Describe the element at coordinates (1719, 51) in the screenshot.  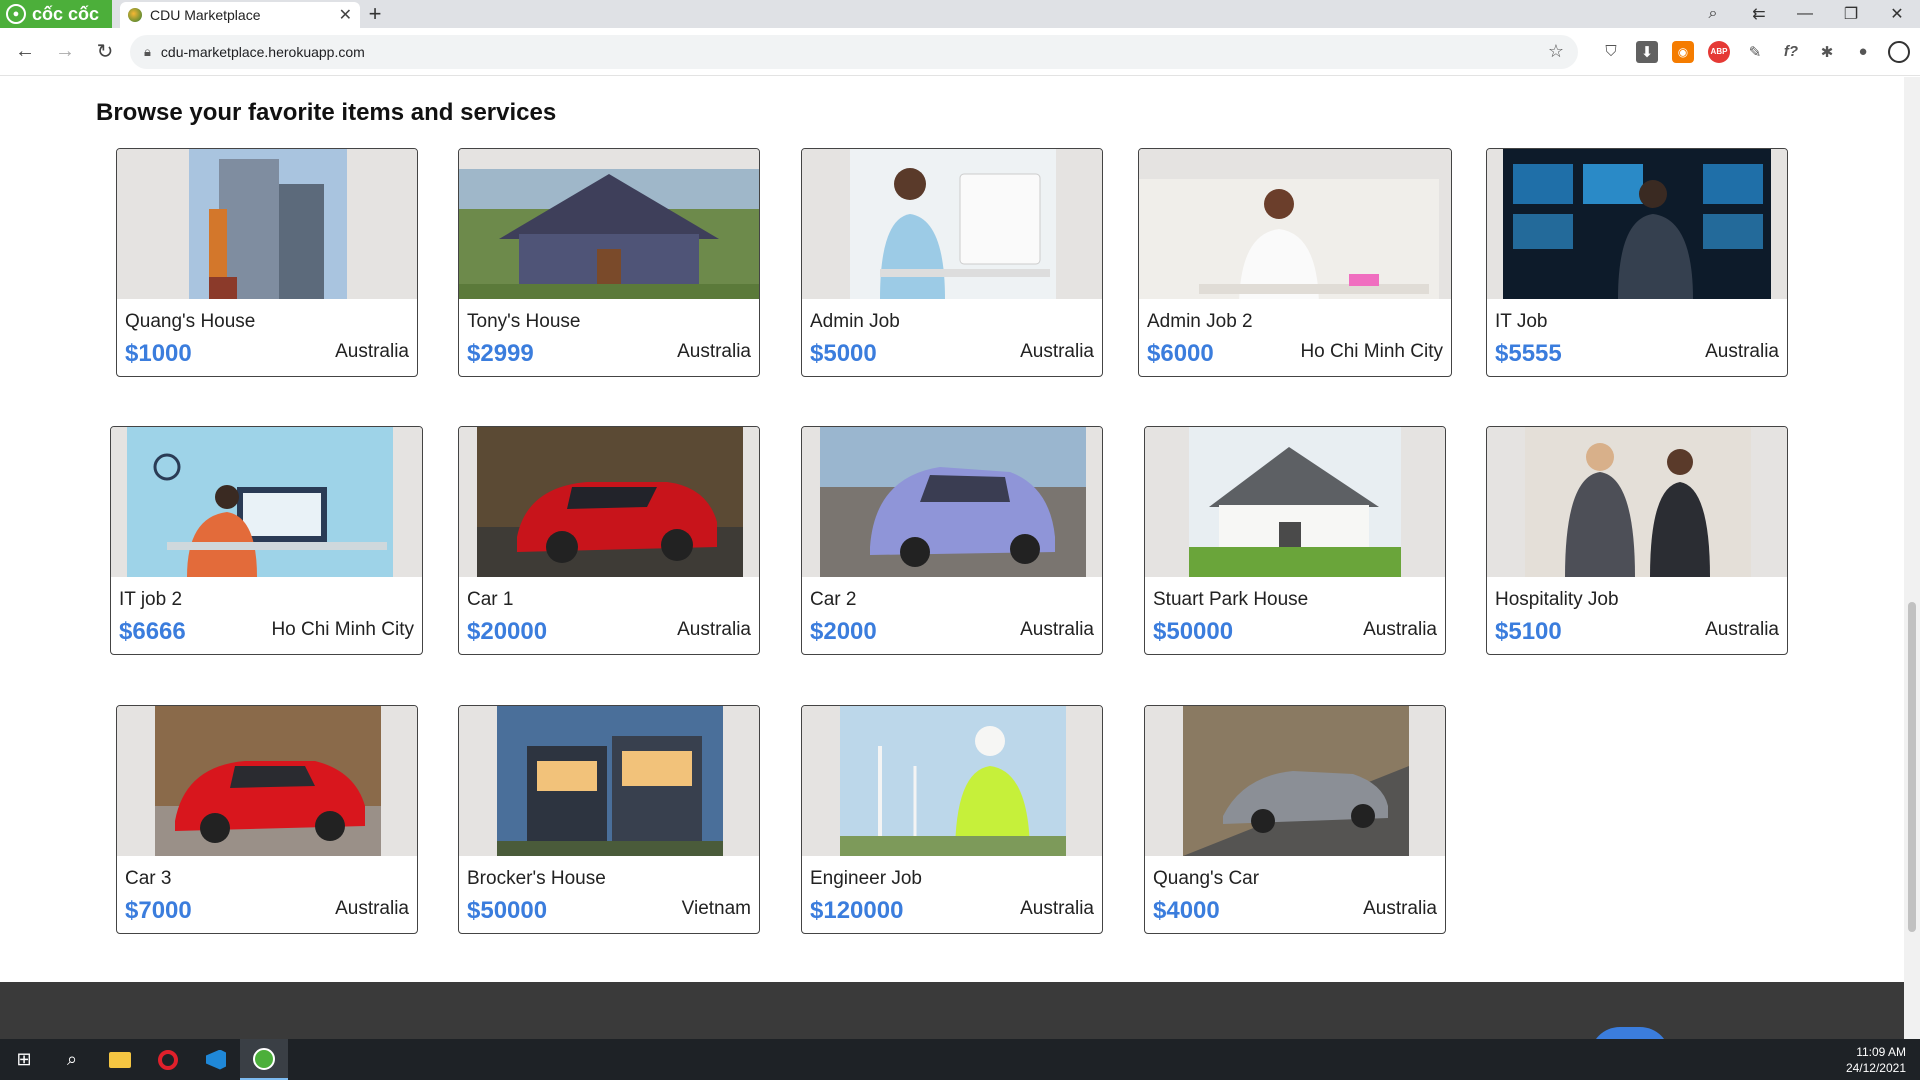
I see `adblock-icon: ABP` at that location.